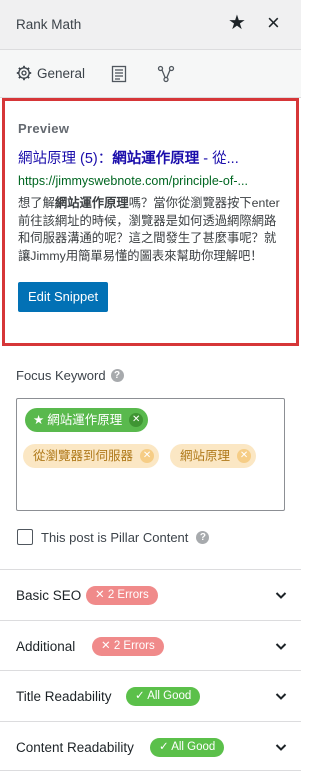 This screenshot has height=772, width=320. Describe the element at coordinates (25, 537) in the screenshot. I see `pillar-content-checkbox` at that location.